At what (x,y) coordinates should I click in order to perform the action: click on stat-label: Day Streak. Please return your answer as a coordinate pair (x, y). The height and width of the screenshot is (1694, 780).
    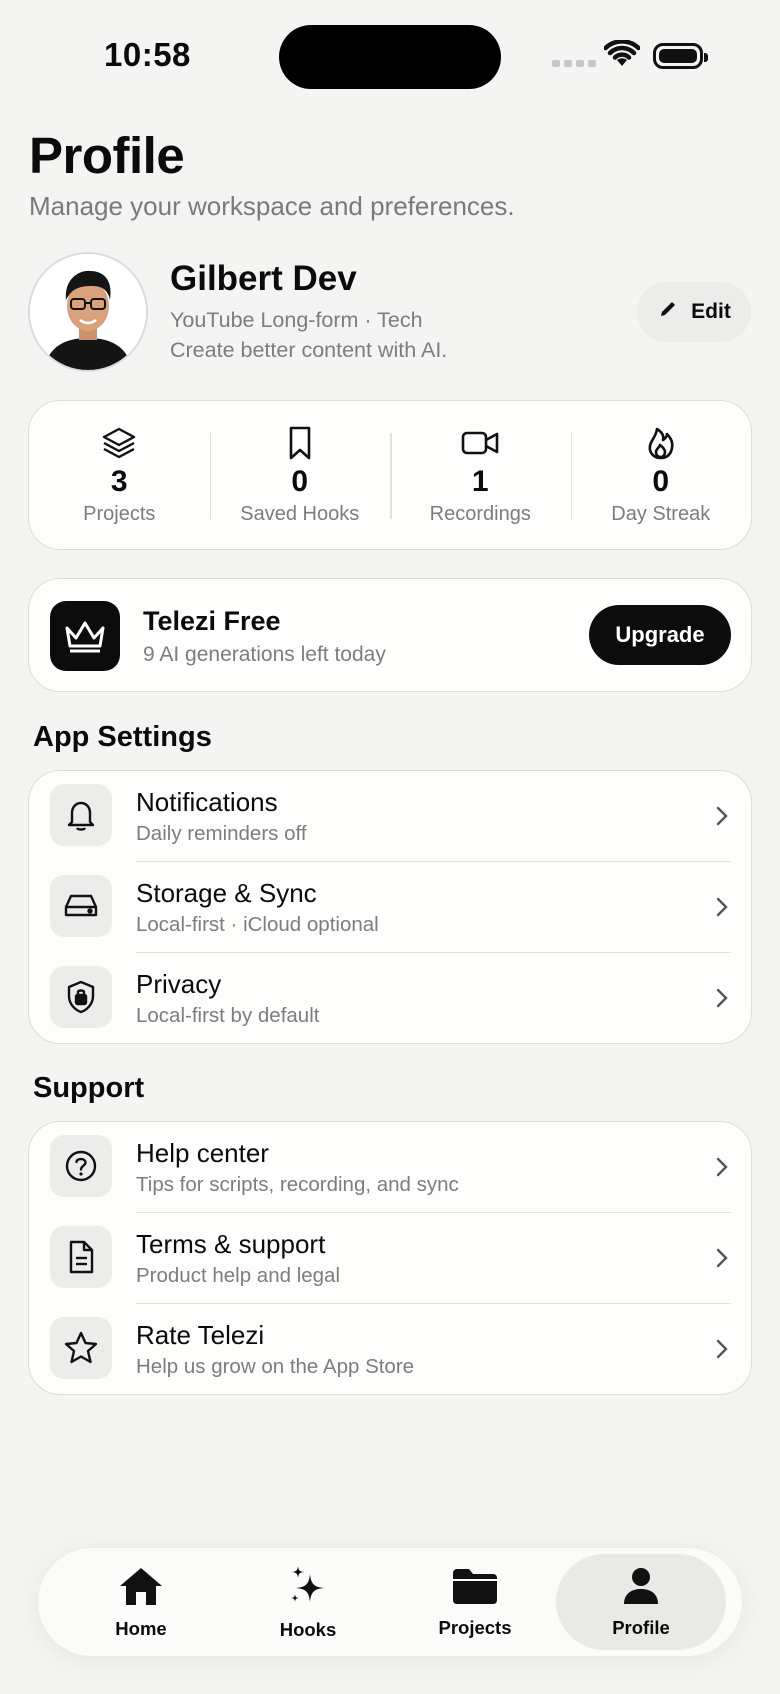
    Looking at the image, I should click on (661, 514).